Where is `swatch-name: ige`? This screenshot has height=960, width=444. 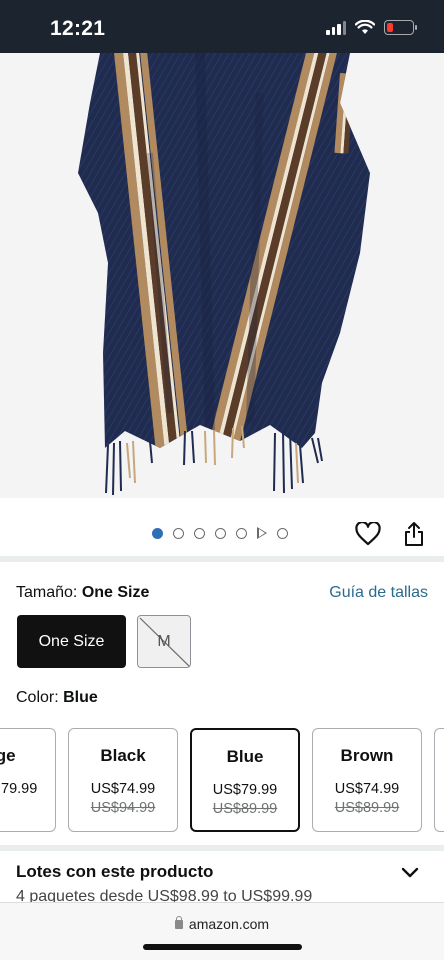
swatch-name: ige is located at coordinates (8, 755).